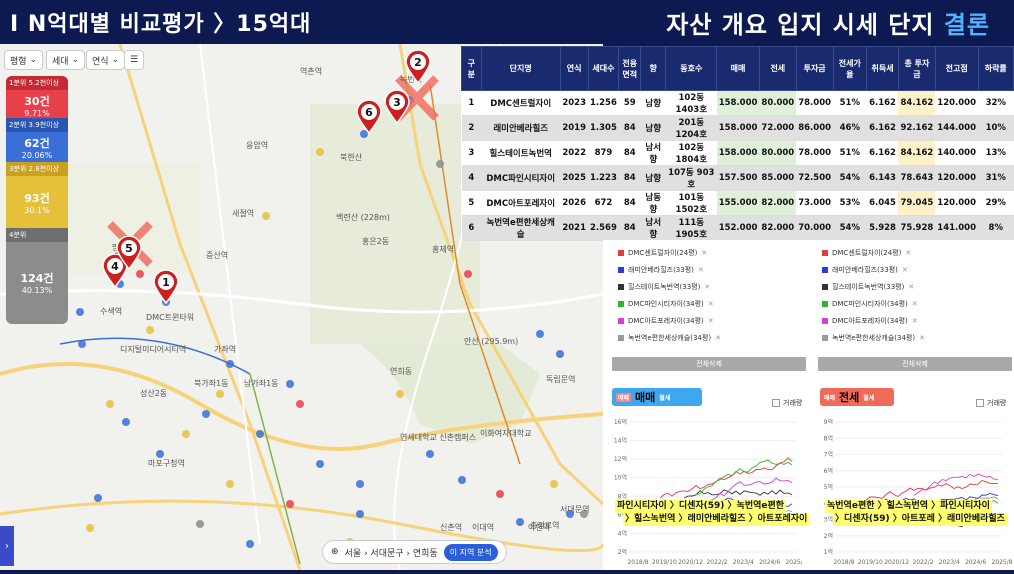  I want to click on column-header: 총 투자금, so click(916, 68).